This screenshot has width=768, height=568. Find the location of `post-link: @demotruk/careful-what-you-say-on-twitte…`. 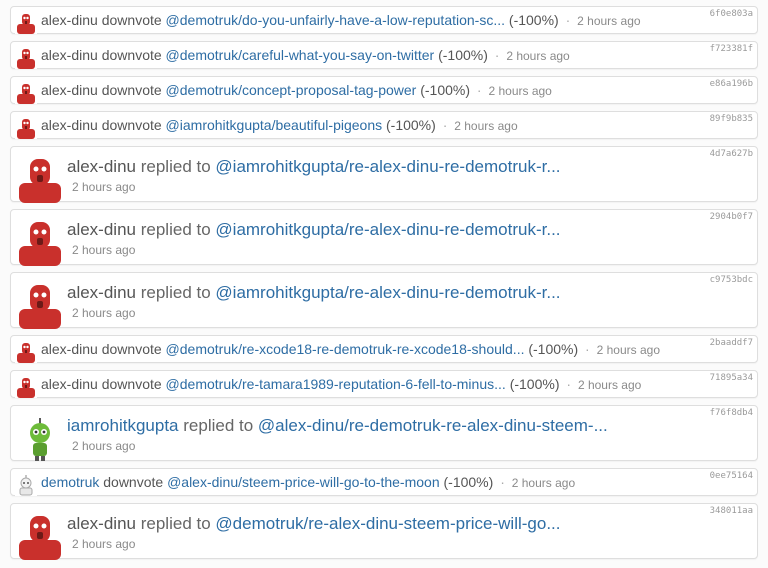

post-link: @demotruk/careful-what-you-say-on-twitte… is located at coordinates (300, 55).